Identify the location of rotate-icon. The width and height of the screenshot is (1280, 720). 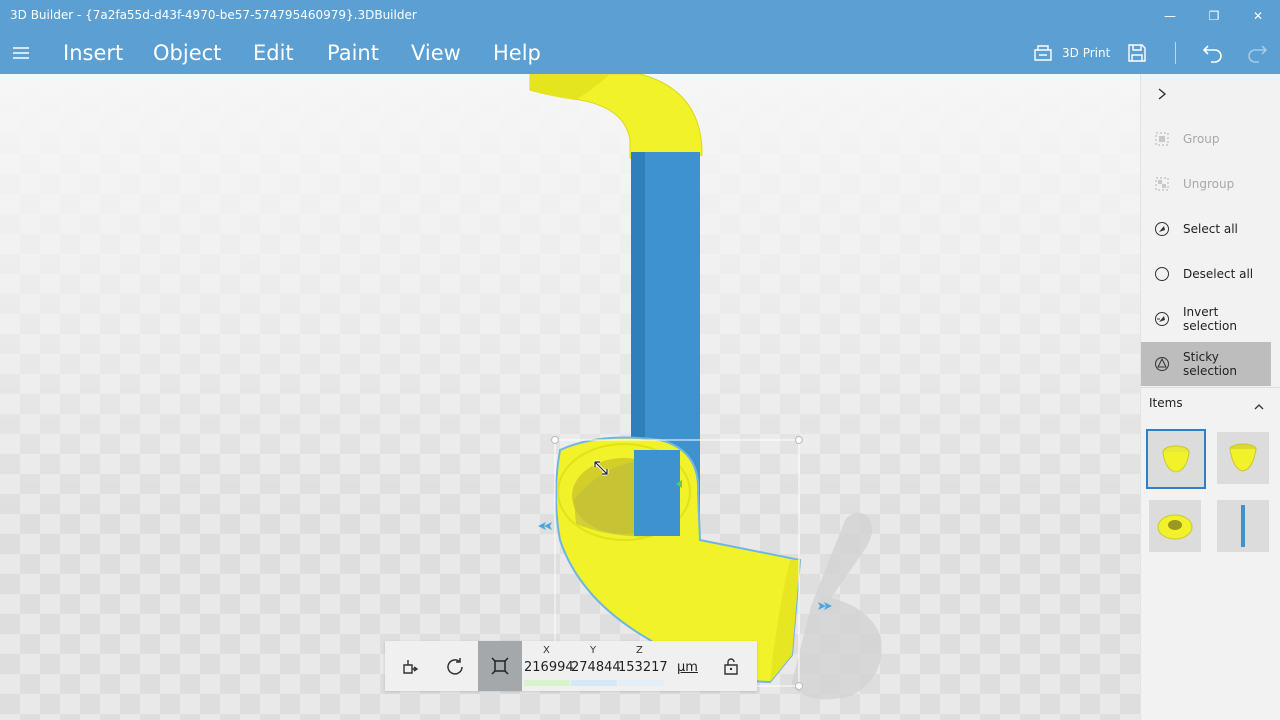
(455, 666).